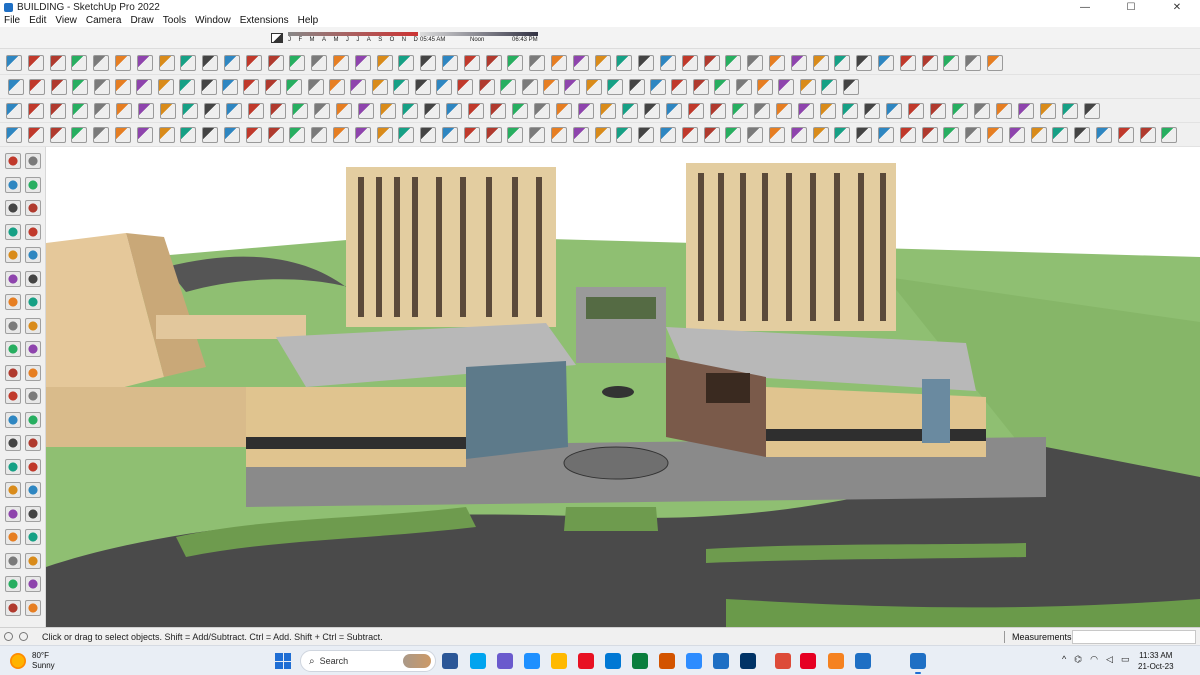 The image size is (1200, 675). Describe the element at coordinates (1064, 659) in the screenshot. I see `tray-overflow-icon: ^` at that location.